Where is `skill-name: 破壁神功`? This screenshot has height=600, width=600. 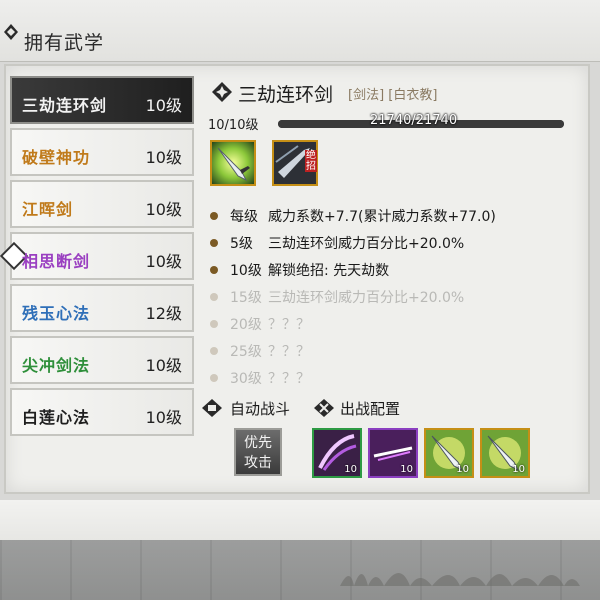 skill-name: 破壁神功 is located at coordinates (56, 157).